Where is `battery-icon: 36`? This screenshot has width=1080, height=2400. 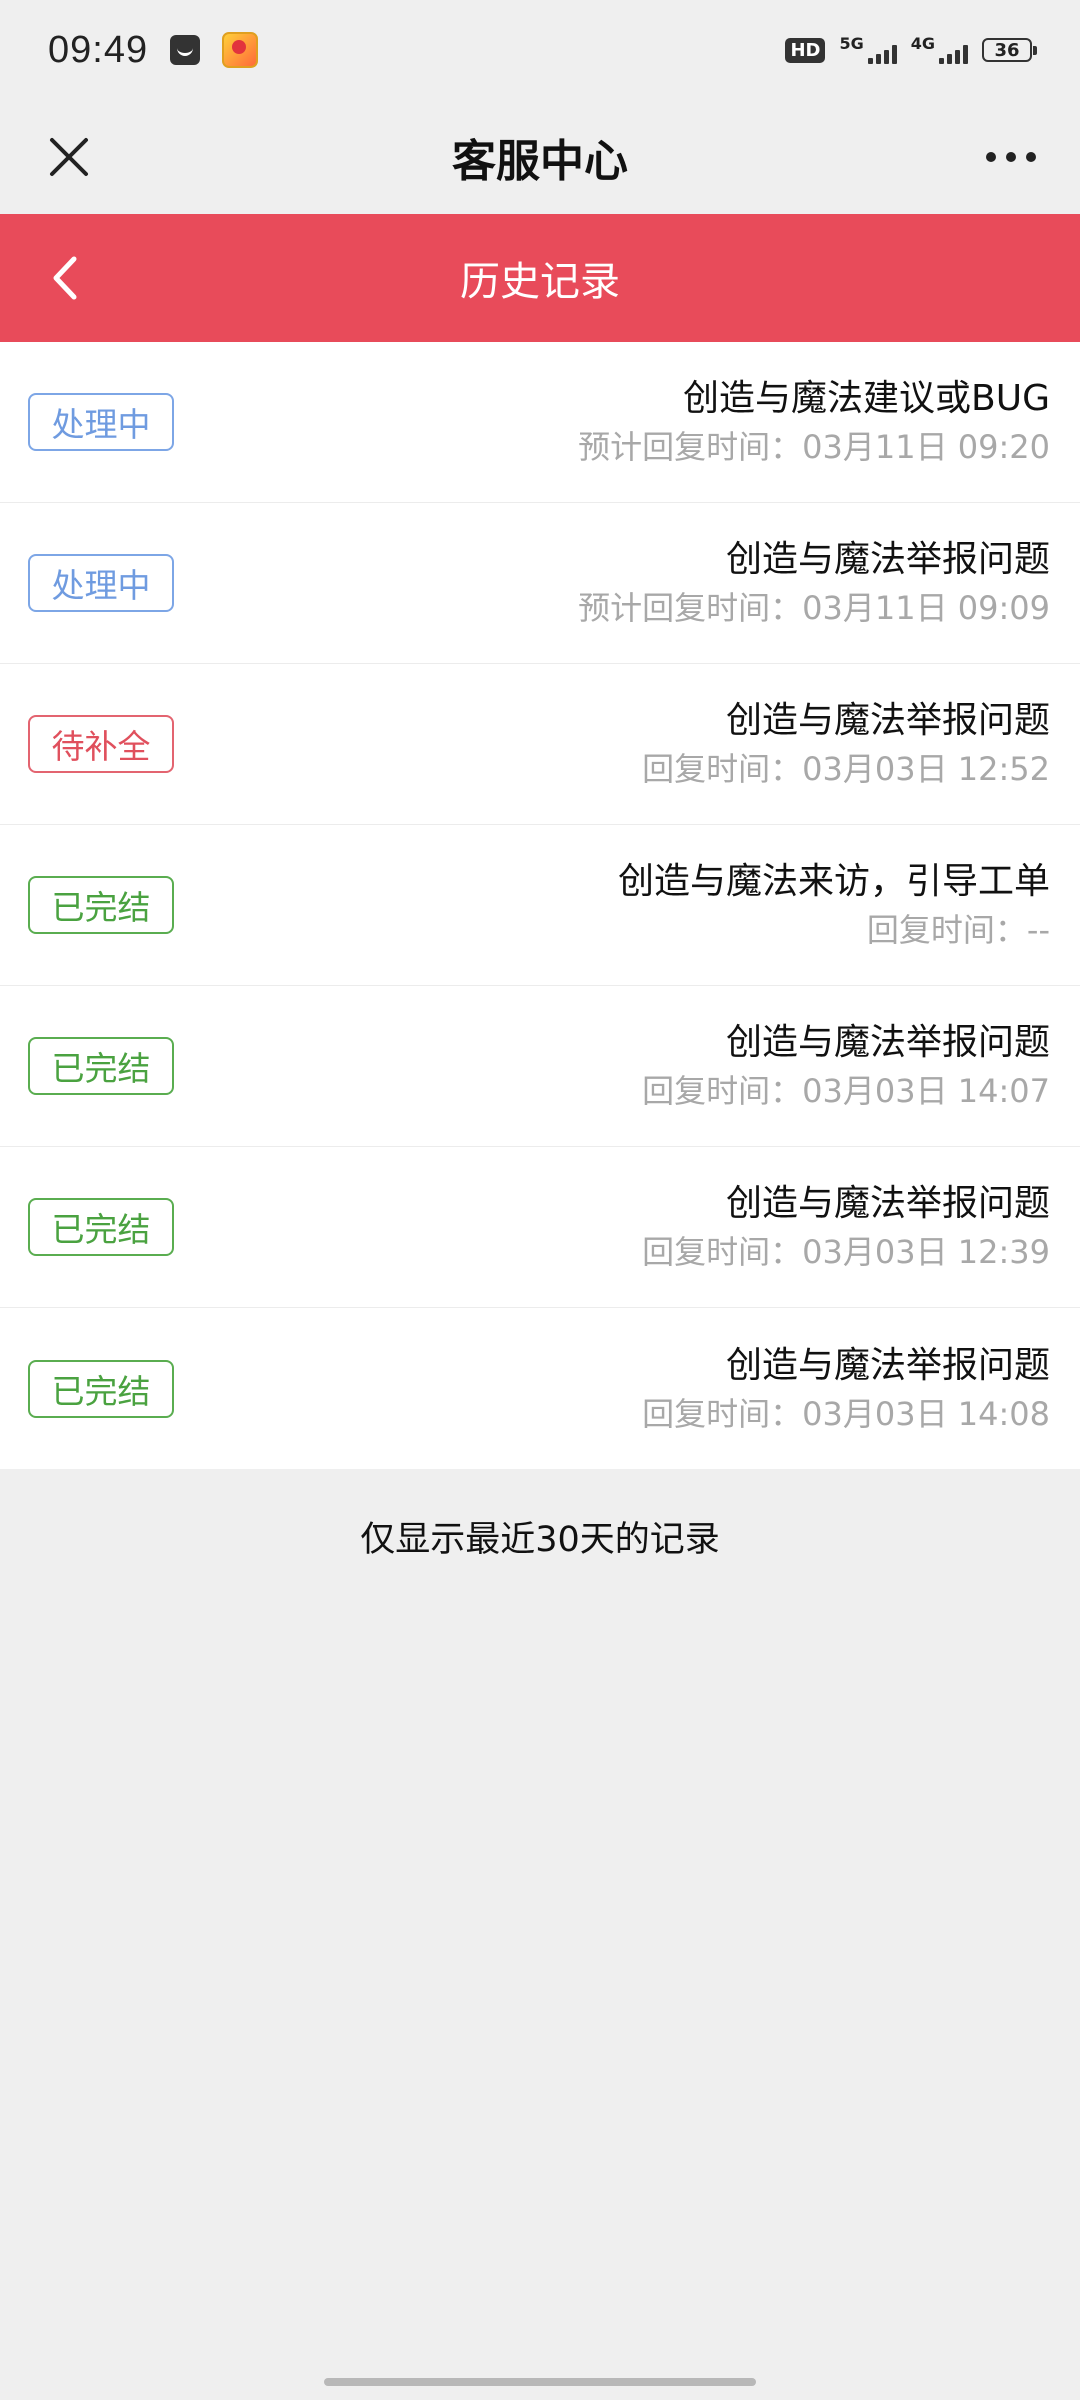
battery-icon: 36 is located at coordinates (1009, 50).